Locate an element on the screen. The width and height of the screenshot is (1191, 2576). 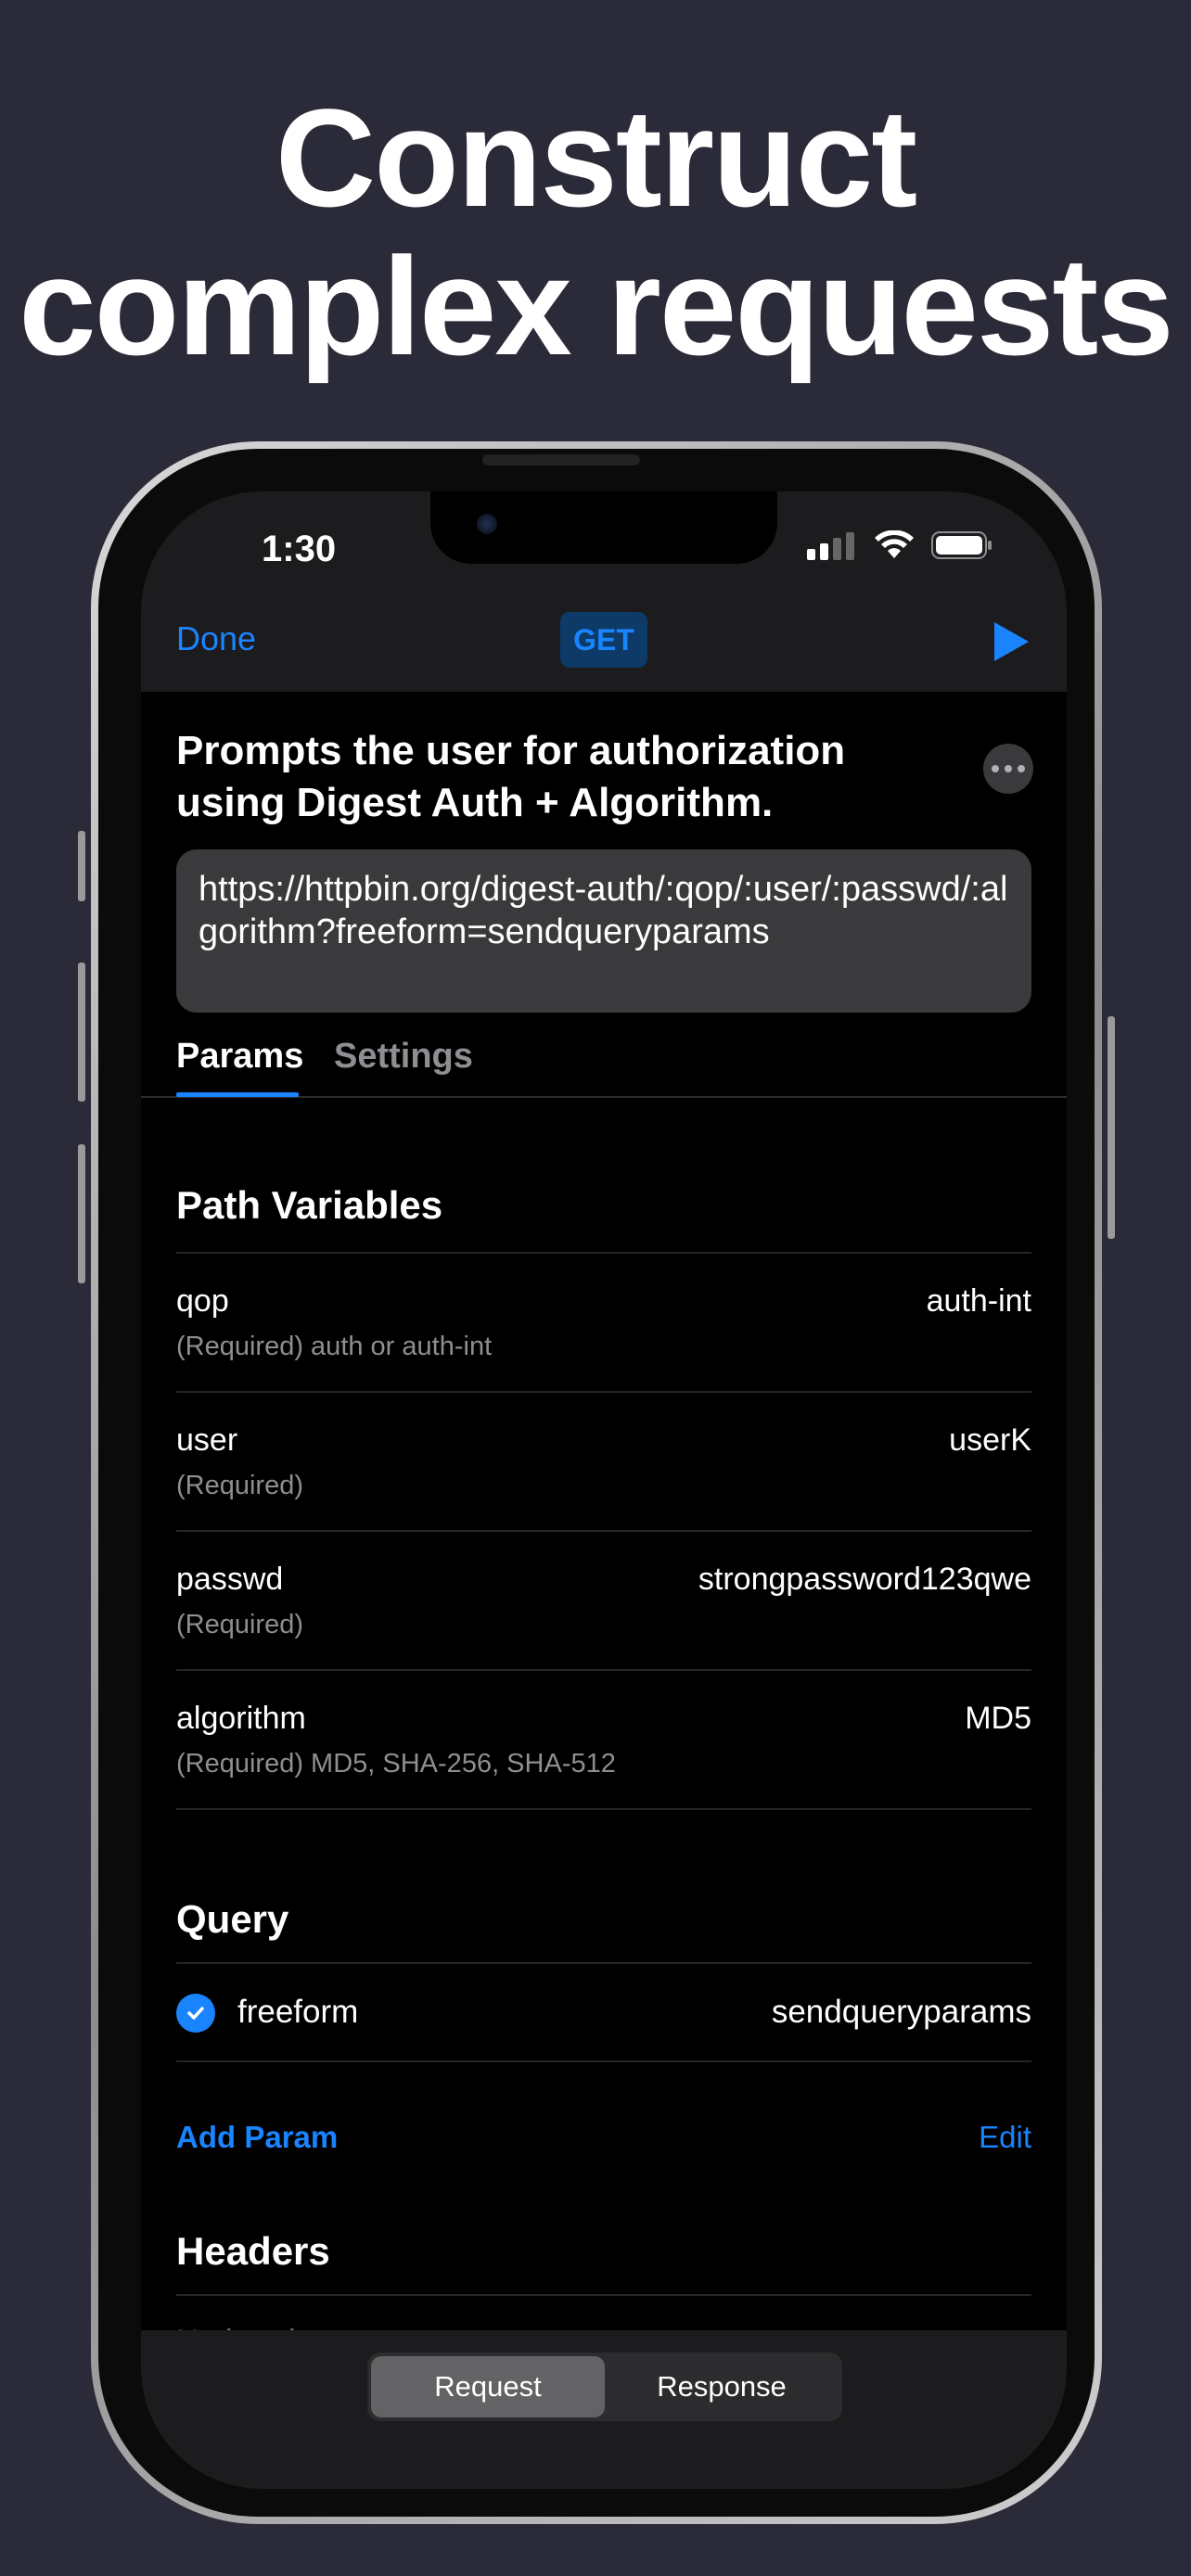
query-param-name: freeform is located at coordinates (297, 2012).